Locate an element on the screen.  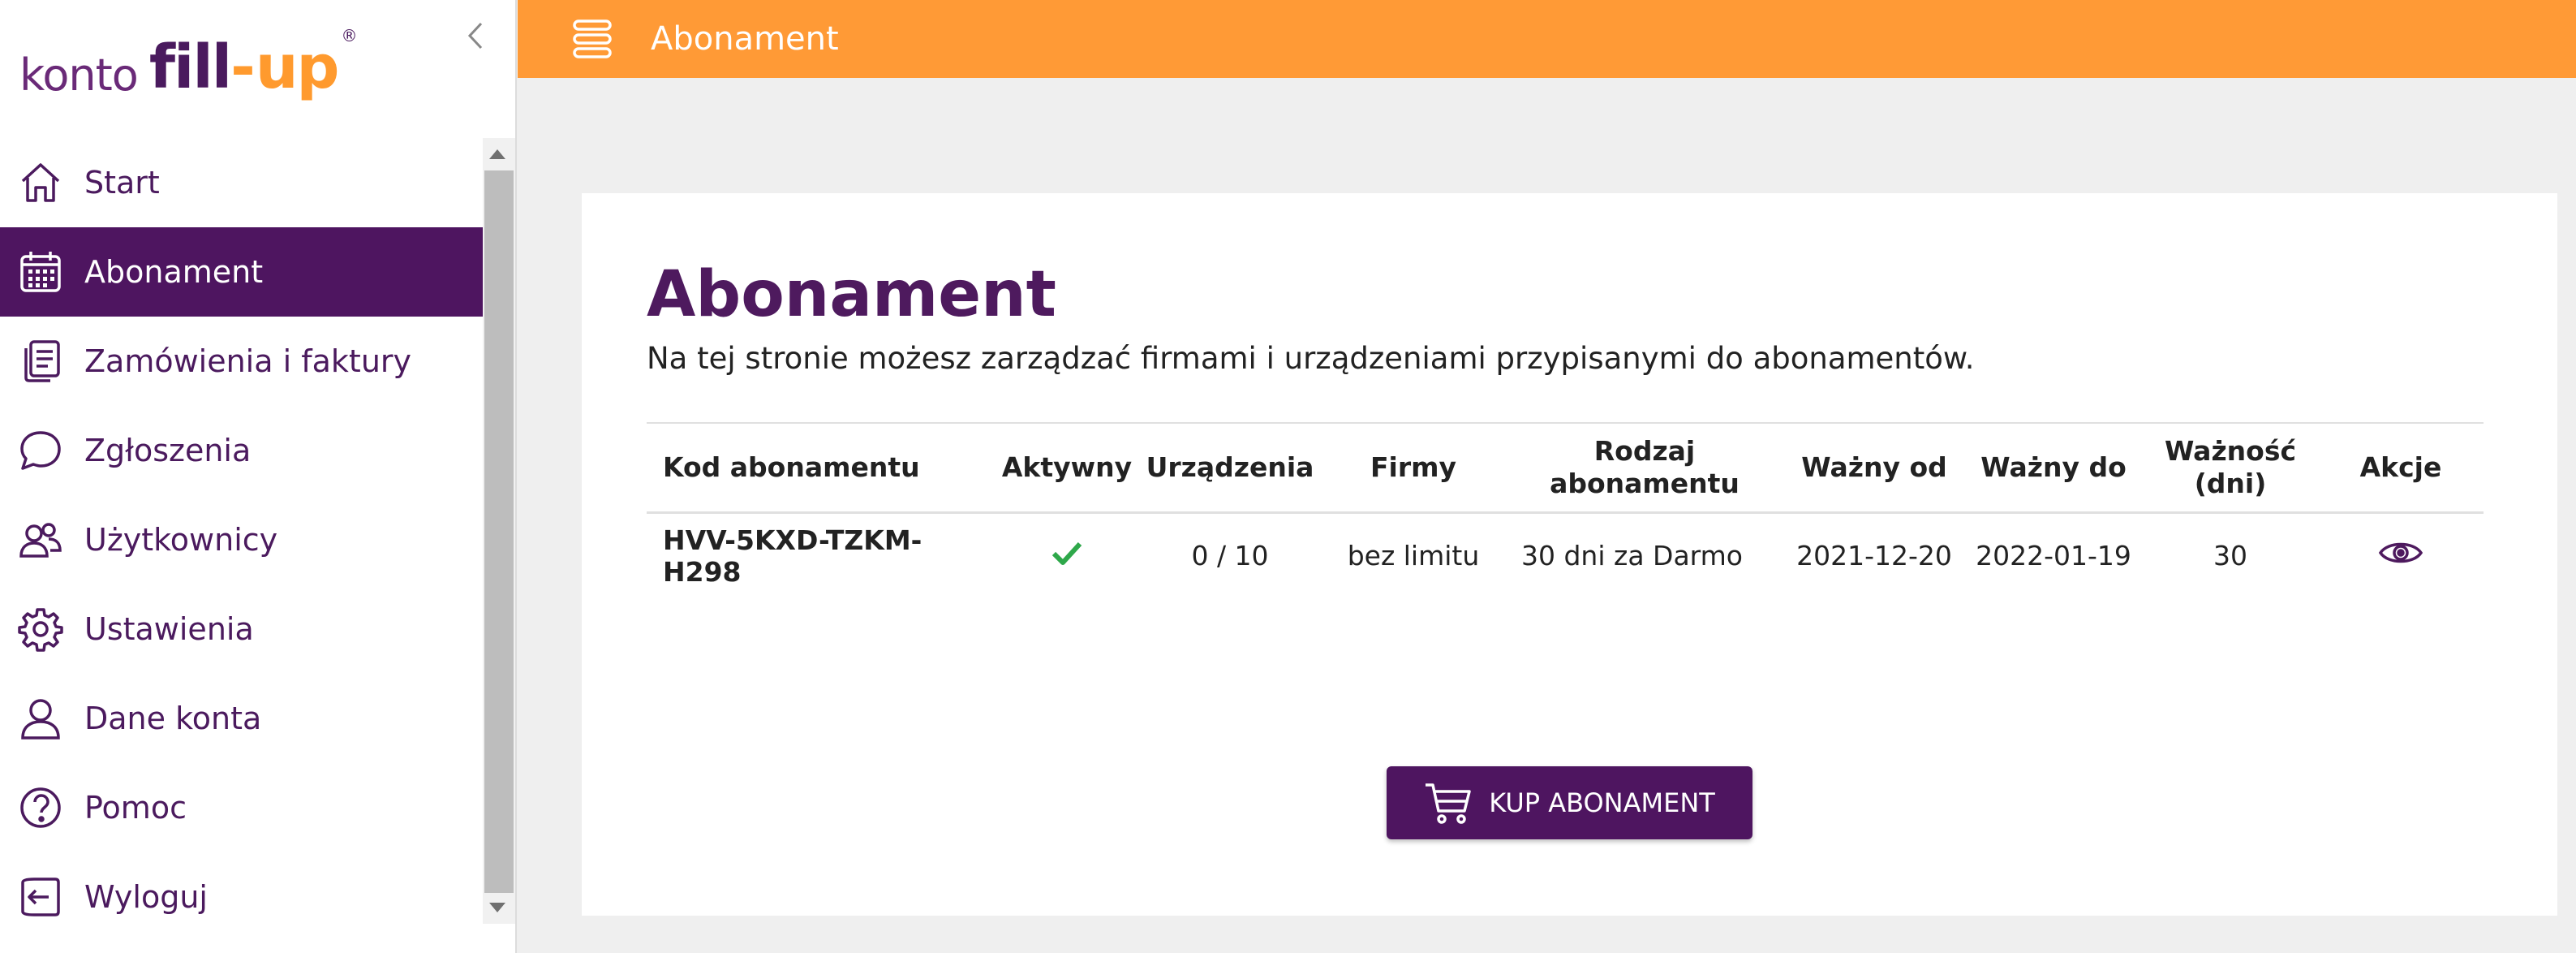
sidebar-item-label: Zamówienia i faktury is located at coordinates (248, 361).